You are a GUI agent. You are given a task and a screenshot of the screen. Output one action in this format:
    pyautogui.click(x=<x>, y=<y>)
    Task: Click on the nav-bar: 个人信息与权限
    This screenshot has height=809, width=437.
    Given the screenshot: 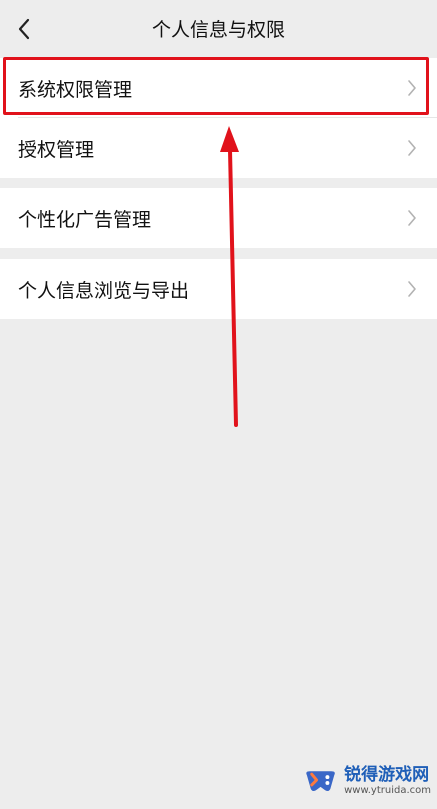 What is the action you would take?
    pyautogui.click(x=218, y=29)
    